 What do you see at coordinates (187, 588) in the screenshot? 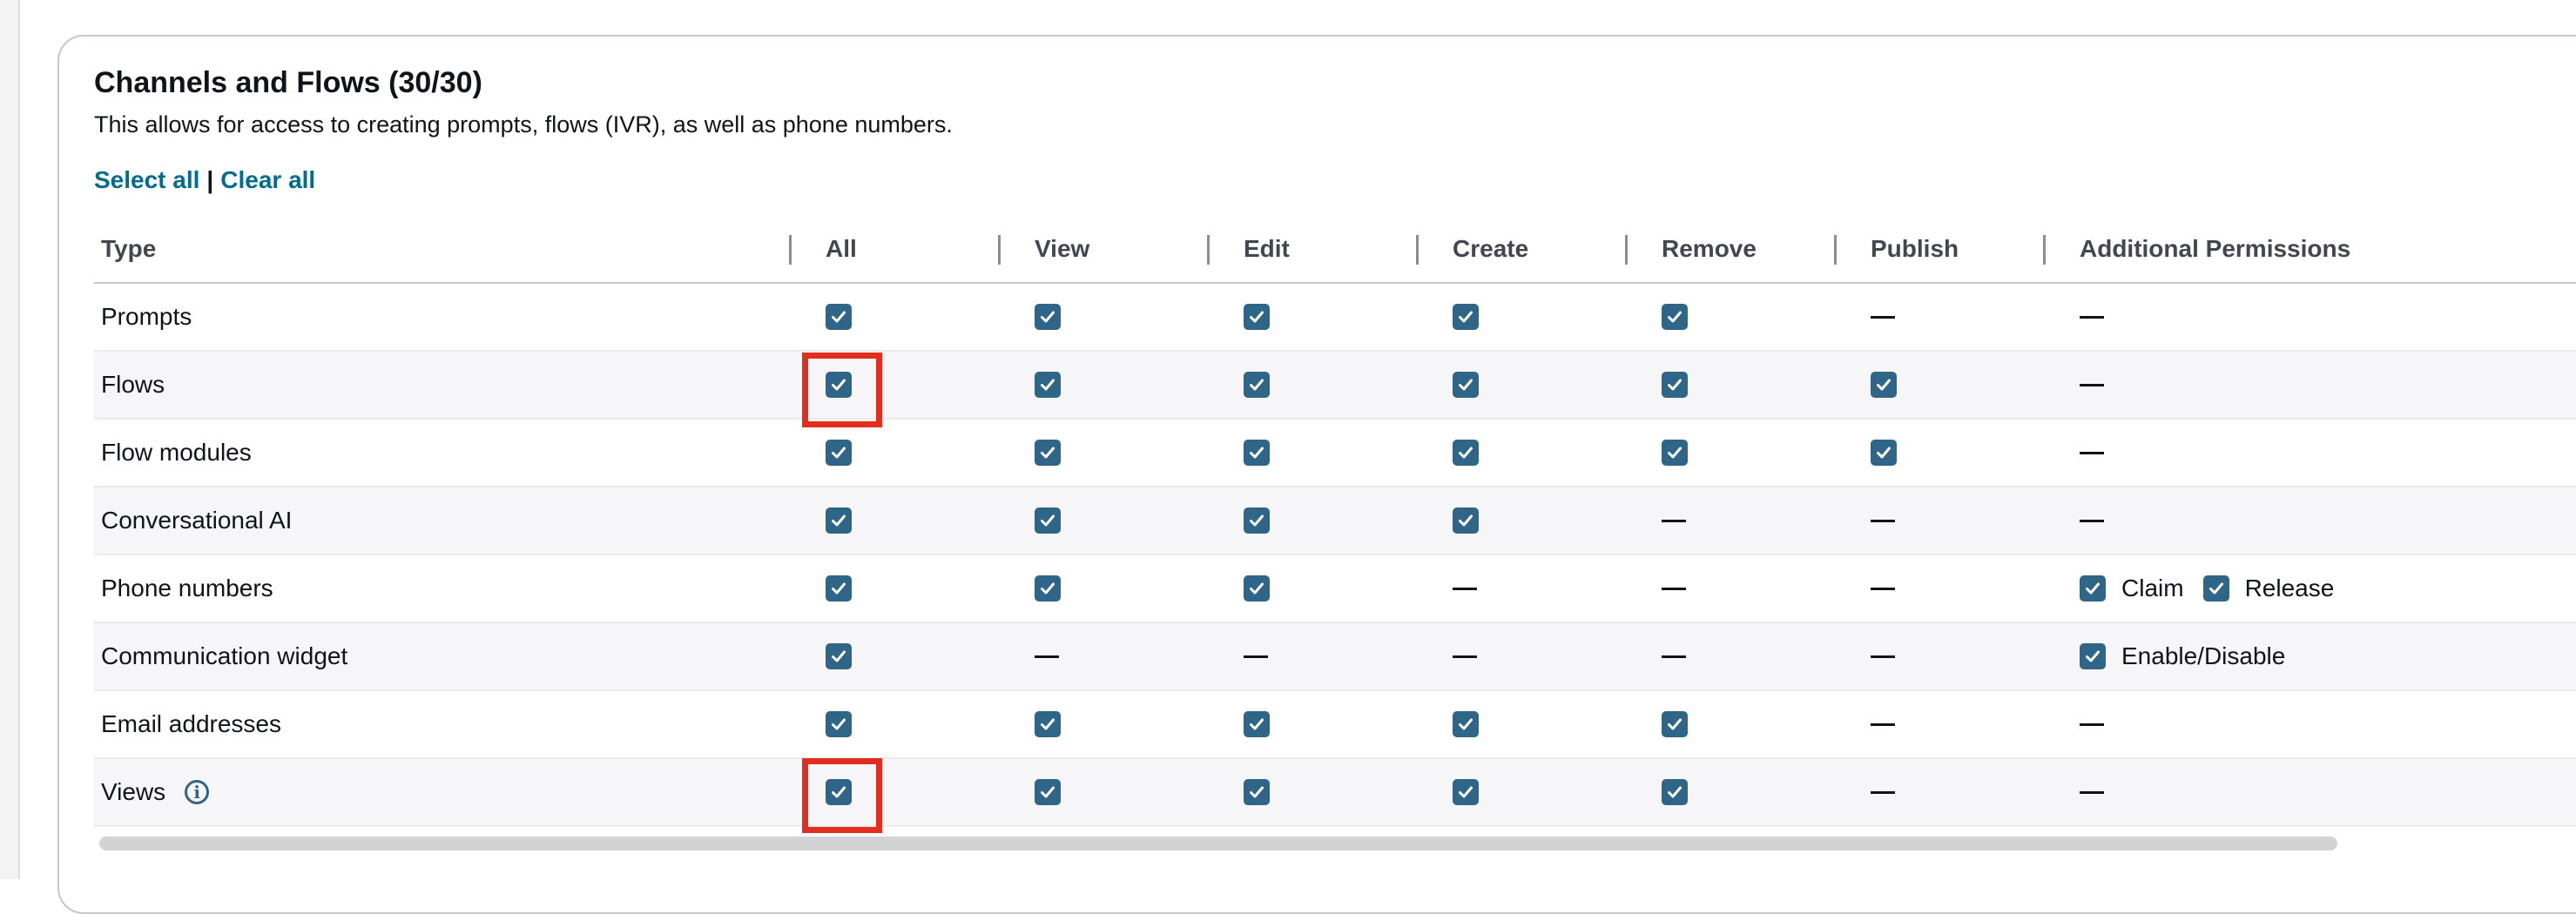
I see `row-type-cell: Phone numbers` at bounding box center [187, 588].